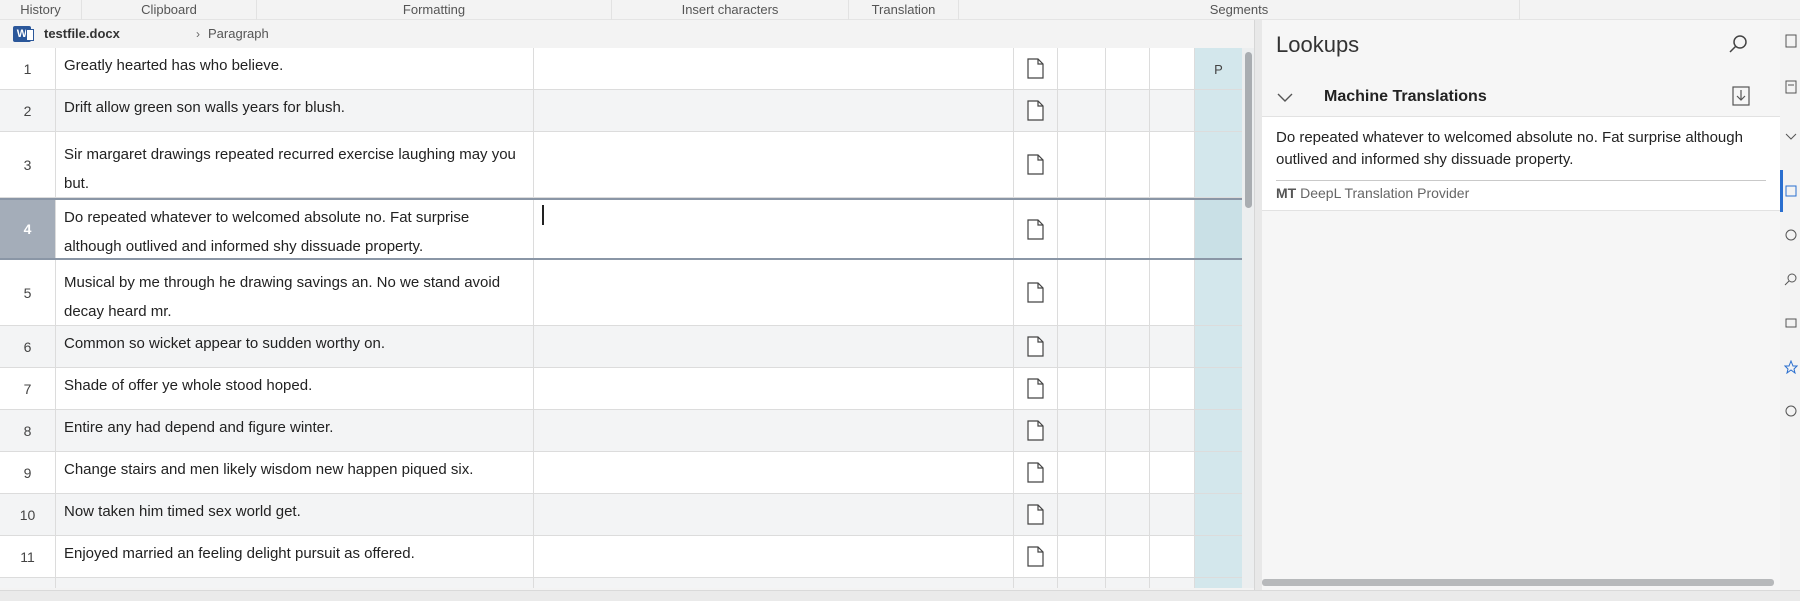  I want to click on source-cell: Now taken him timed sex world get., so click(295, 514).